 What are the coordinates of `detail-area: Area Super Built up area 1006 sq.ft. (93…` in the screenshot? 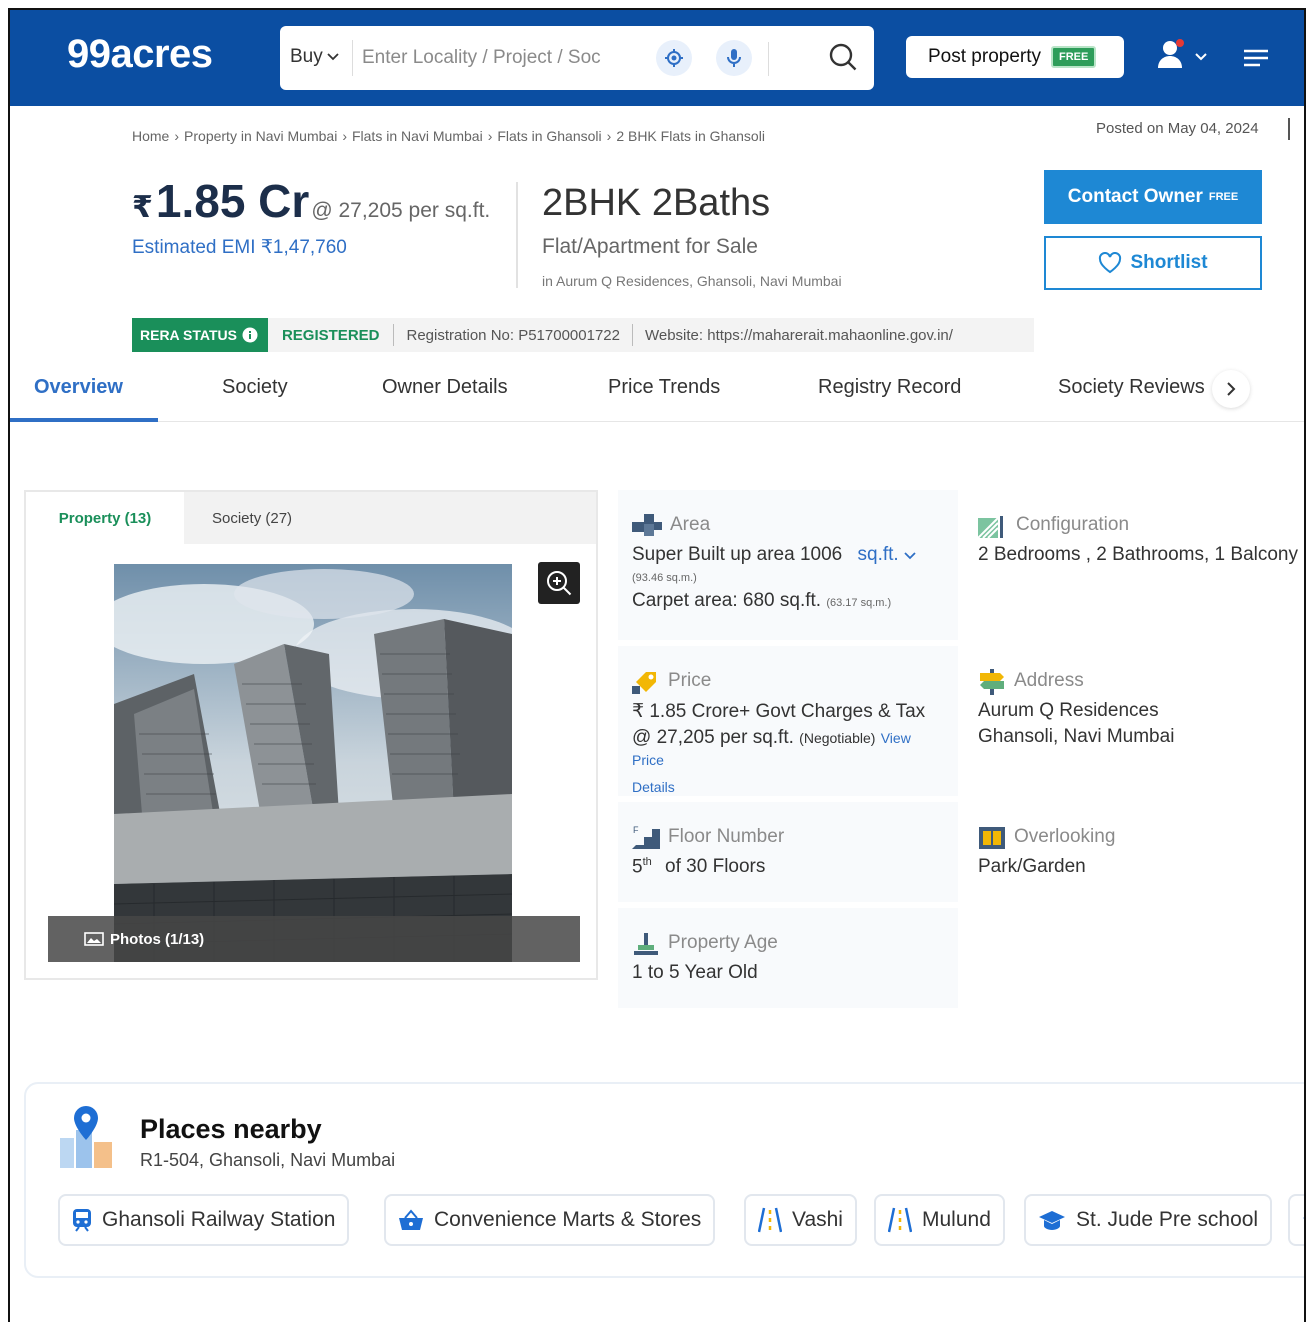 It's located at (788, 565).